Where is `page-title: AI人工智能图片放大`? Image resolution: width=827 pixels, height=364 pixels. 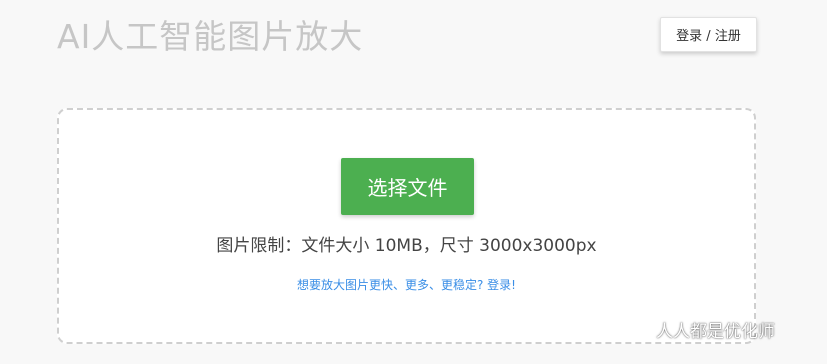
page-title: AI人工智能图片放大 is located at coordinates (210, 36).